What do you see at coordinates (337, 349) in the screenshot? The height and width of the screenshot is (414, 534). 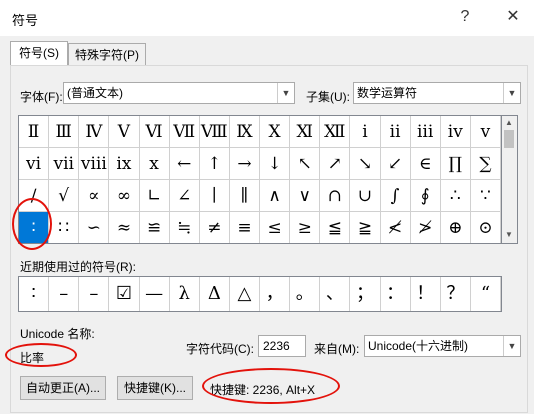 I see `from-label: 来自(M):` at bounding box center [337, 349].